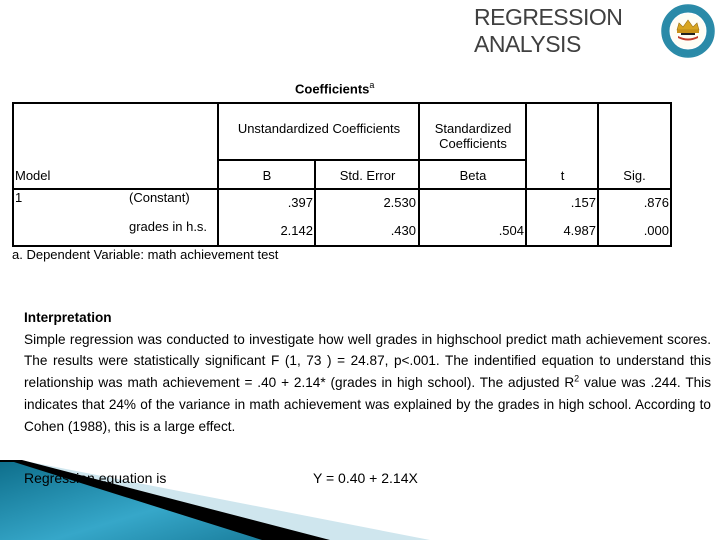 The width and height of the screenshot is (720, 540). Describe the element at coordinates (399, 202) in the screenshot. I see `cell-std-error: 2.530` at that location.